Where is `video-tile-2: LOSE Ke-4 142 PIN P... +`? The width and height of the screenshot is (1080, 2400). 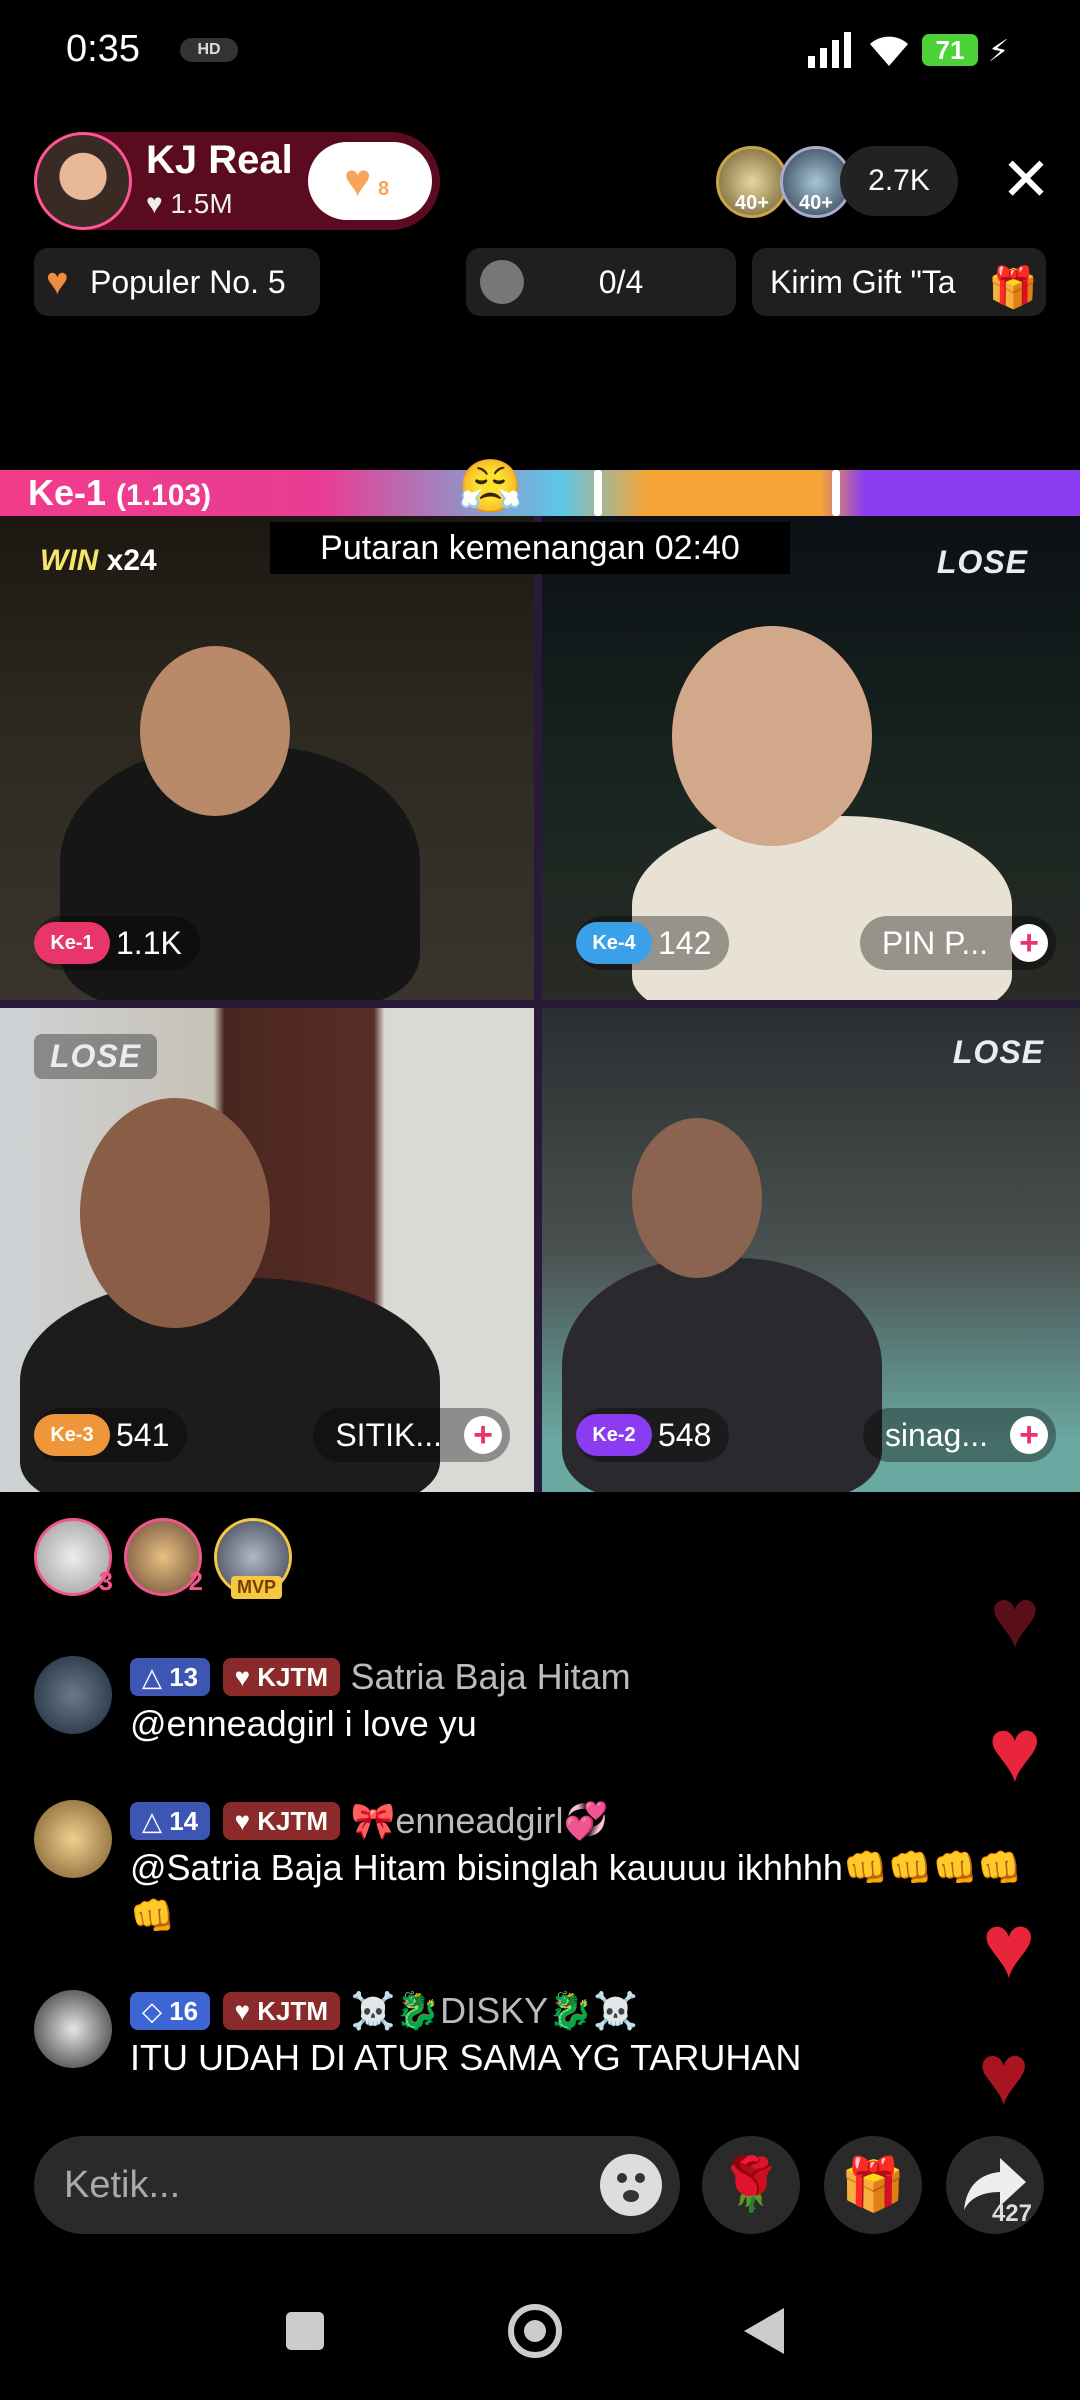
video-tile-2: LOSE Ke-4 142 PIN P... + is located at coordinates (811, 758).